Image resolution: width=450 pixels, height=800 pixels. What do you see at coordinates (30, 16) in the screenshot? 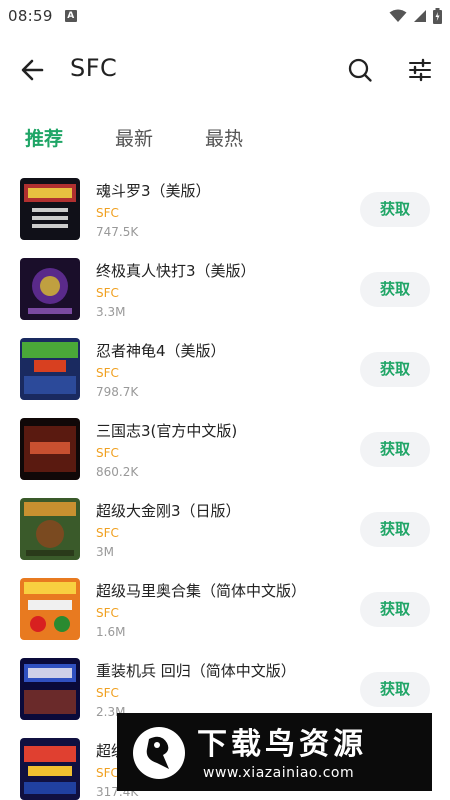
I see `status-time: 08:59` at bounding box center [30, 16].